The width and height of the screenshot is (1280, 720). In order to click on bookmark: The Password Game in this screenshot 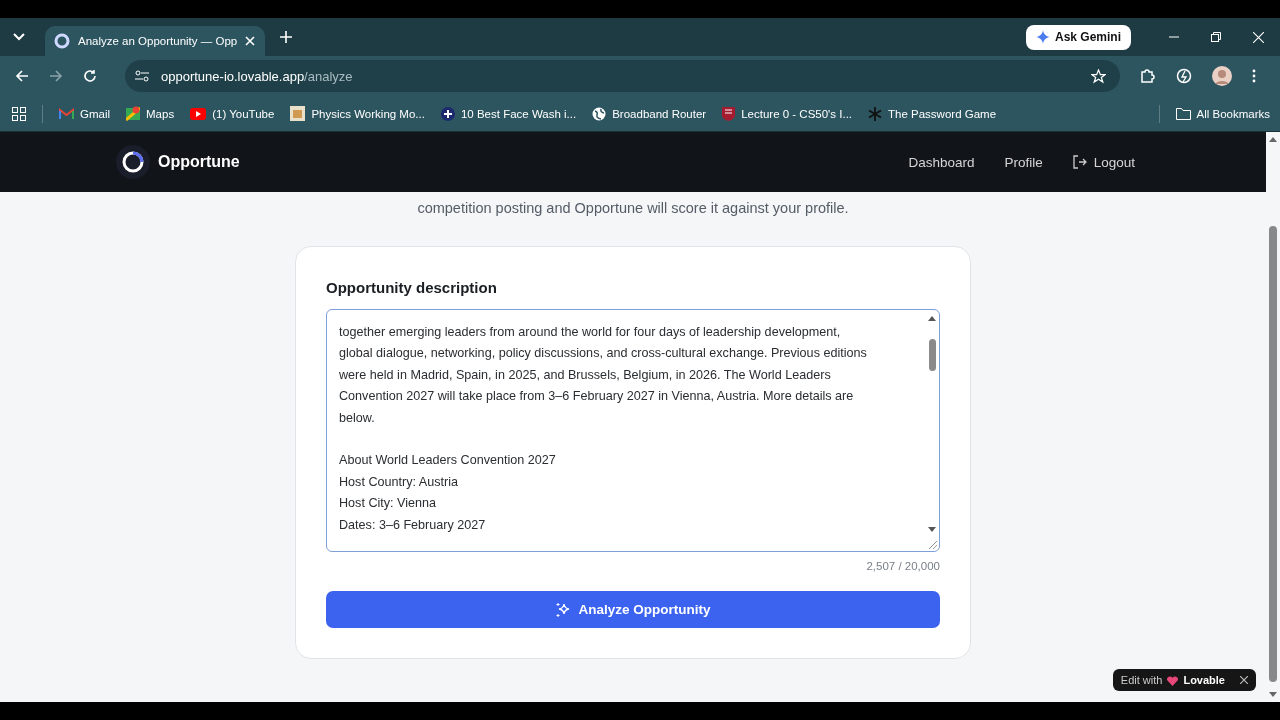, I will do `click(932, 113)`.